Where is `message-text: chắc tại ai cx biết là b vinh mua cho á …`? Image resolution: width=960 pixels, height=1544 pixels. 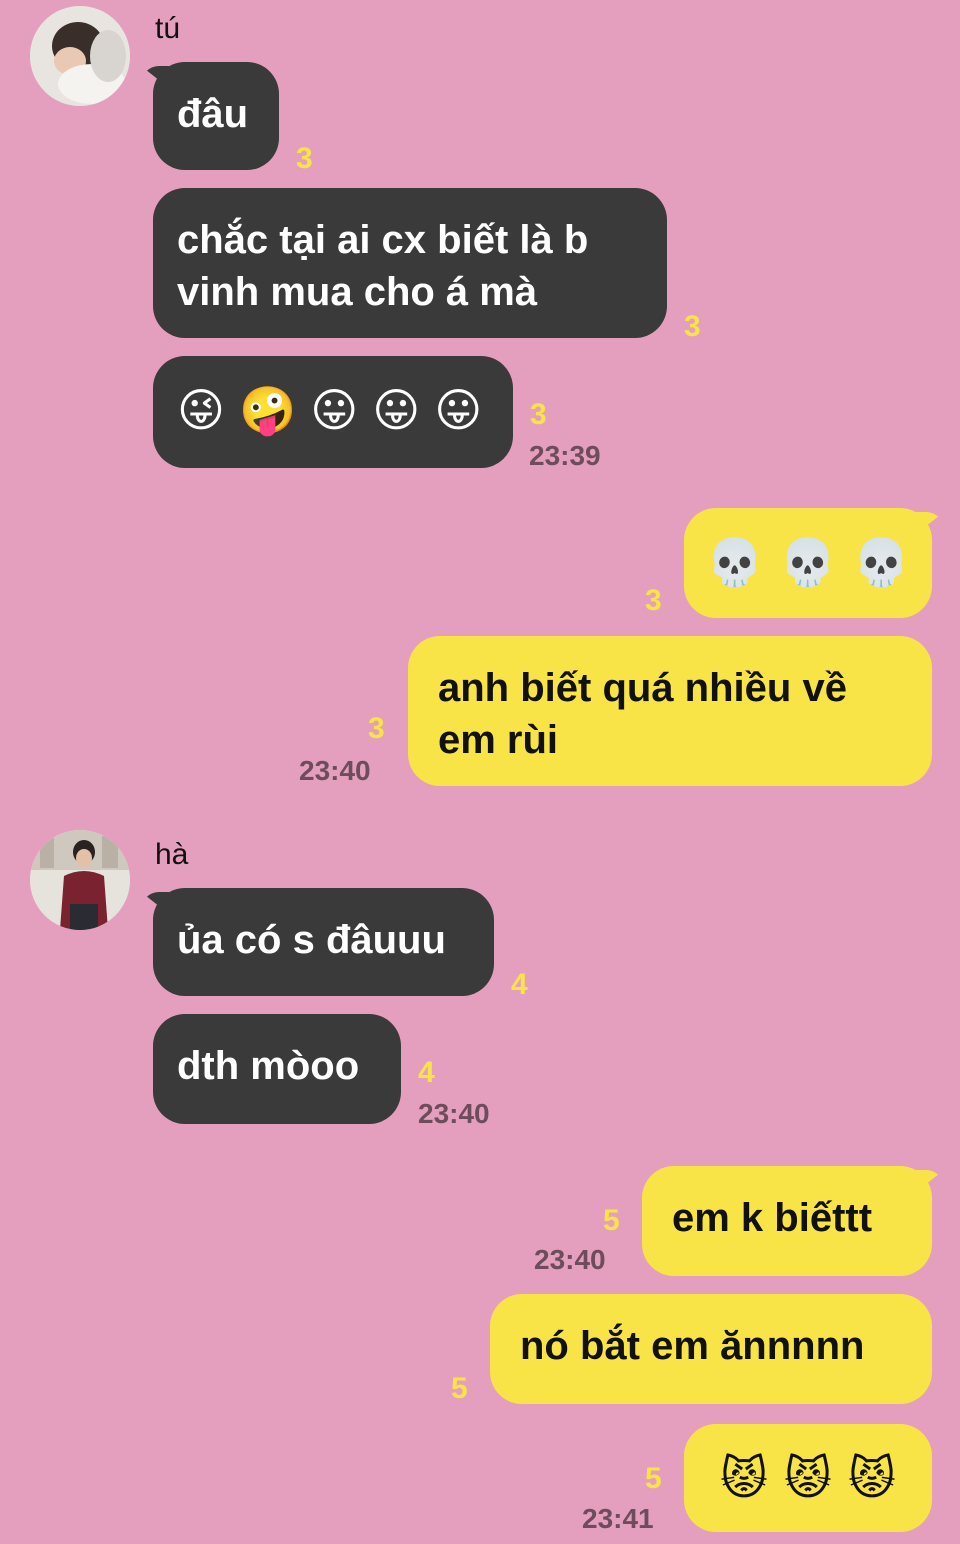 message-text: chắc tại ai cx biết là b vinh mua cho á … is located at coordinates (383, 266).